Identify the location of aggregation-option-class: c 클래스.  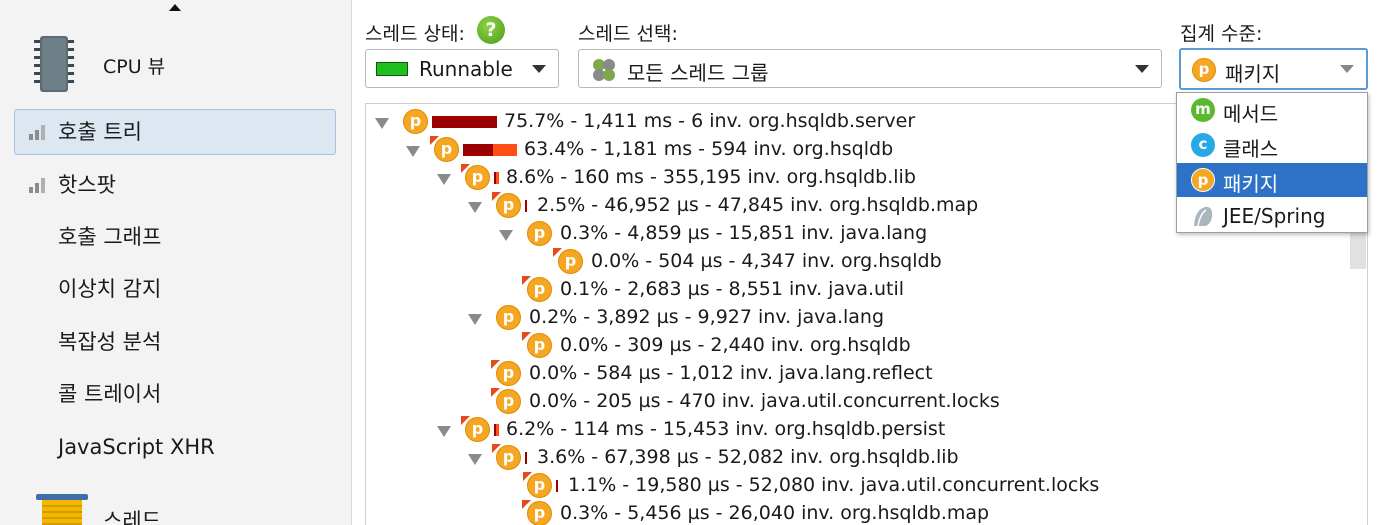
(1272, 145).